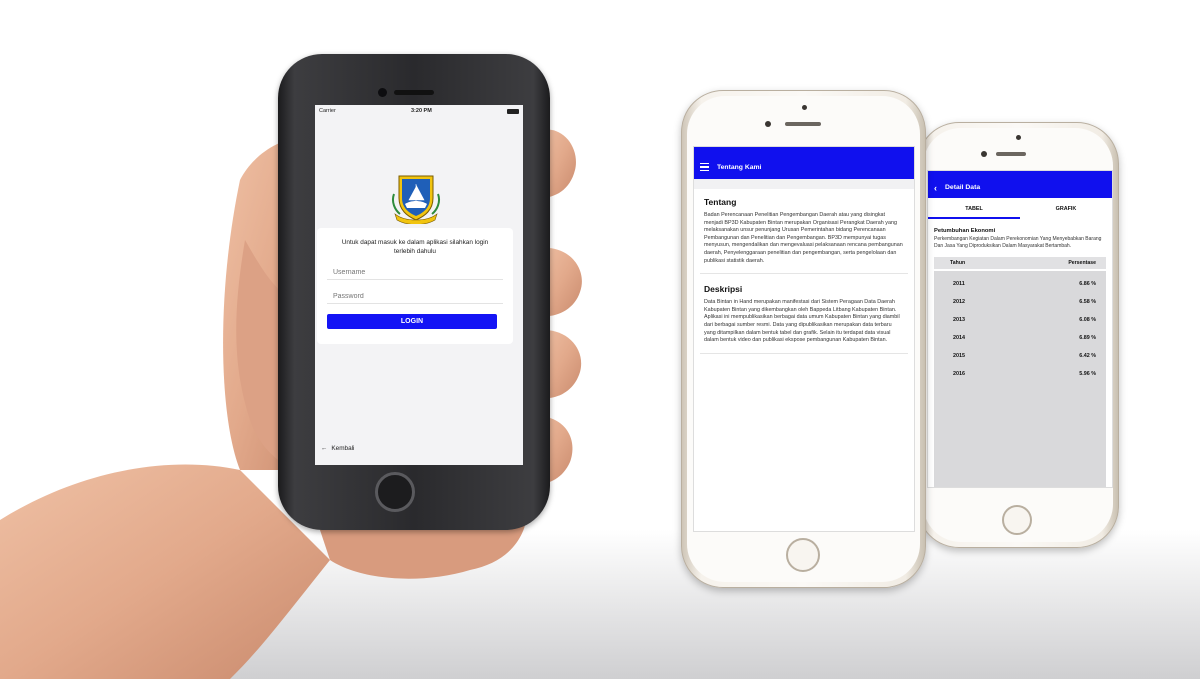 The height and width of the screenshot is (679, 1200). Describe the element at coordinates (959, 338) in the screenshot. I see `row-year: 2014` at that location.